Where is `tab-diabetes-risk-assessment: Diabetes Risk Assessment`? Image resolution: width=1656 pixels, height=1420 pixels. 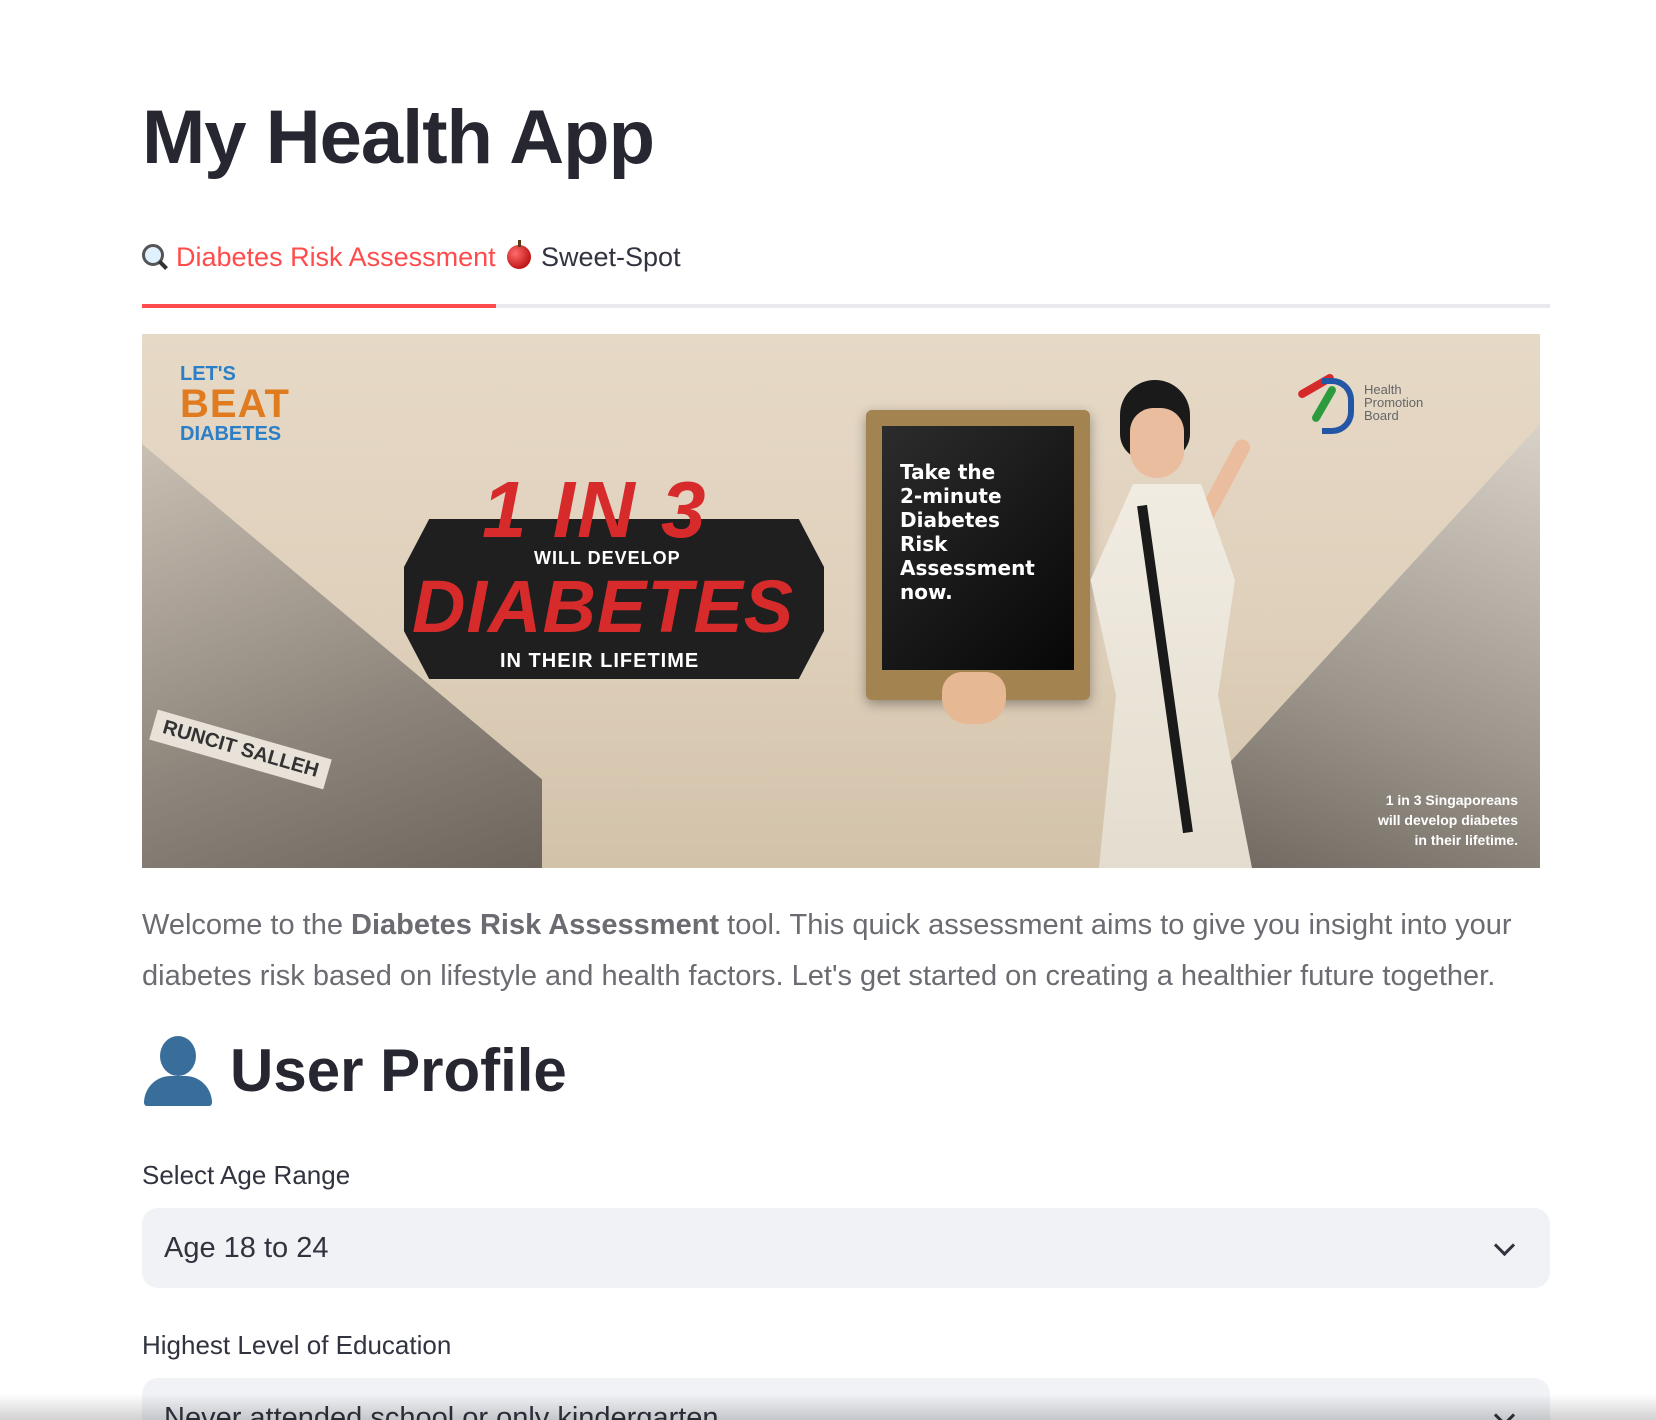
tab-diabetes-risk-assessment: Diabetes Risk Assessment is located at coordinates (319, 275).